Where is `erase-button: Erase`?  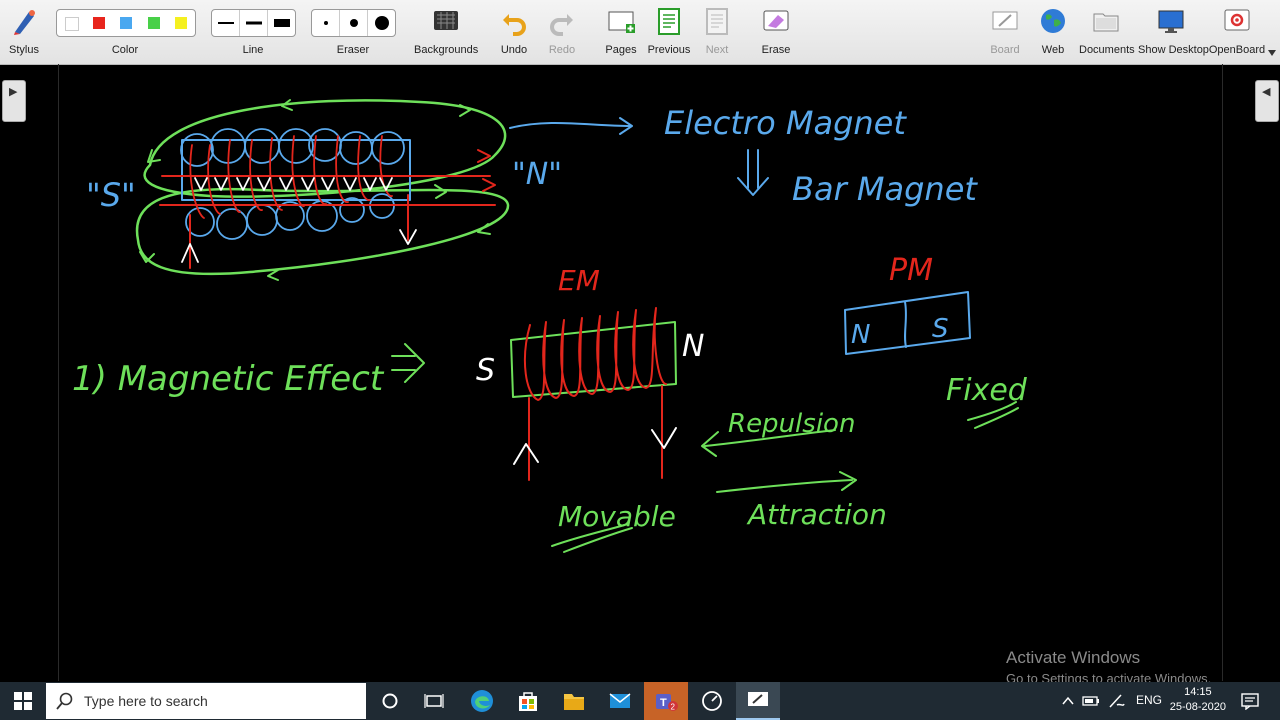 erase-button: Erase is located at coordinates (776, 32).